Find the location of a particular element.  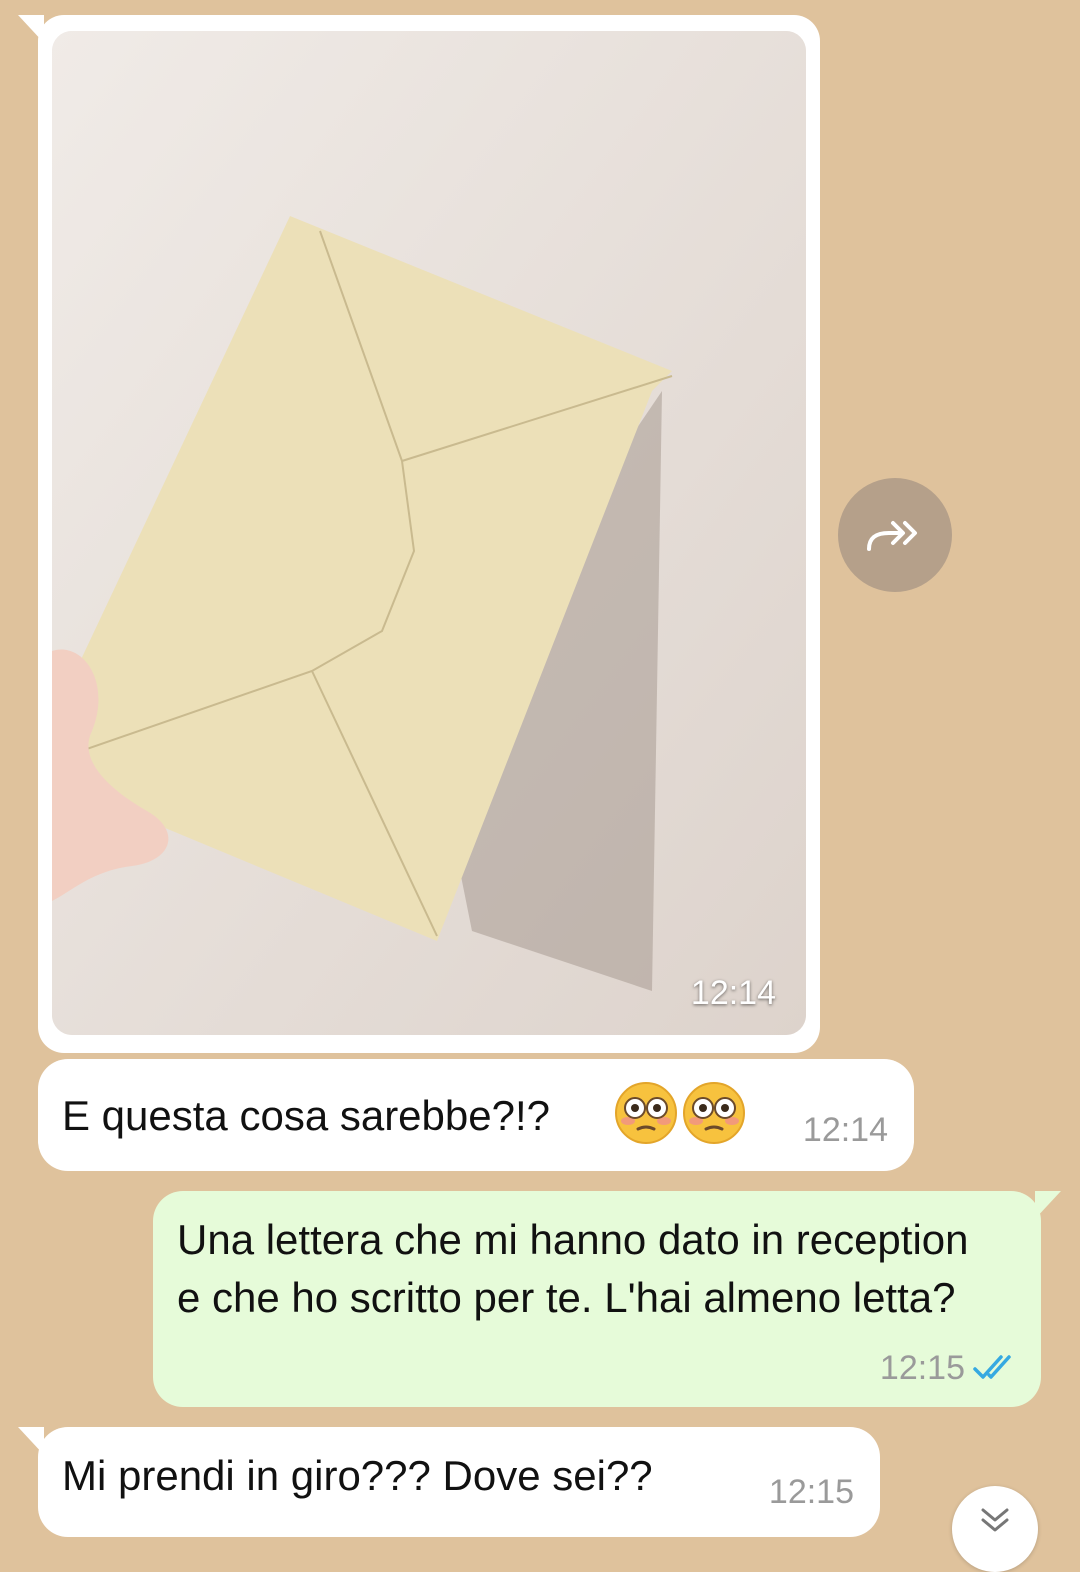

forward-button is located at coordinates (895, 535).